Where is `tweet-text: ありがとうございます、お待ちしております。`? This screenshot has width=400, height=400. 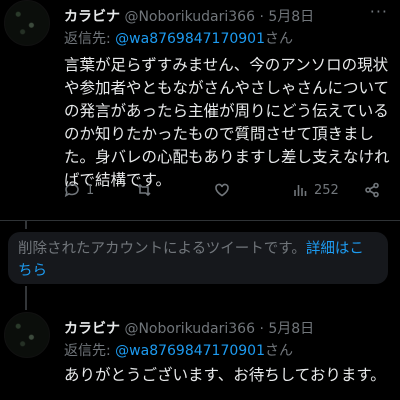 tweet-text: ありがとうございます、お待ちしております。 is located at coordinates (225, 375).